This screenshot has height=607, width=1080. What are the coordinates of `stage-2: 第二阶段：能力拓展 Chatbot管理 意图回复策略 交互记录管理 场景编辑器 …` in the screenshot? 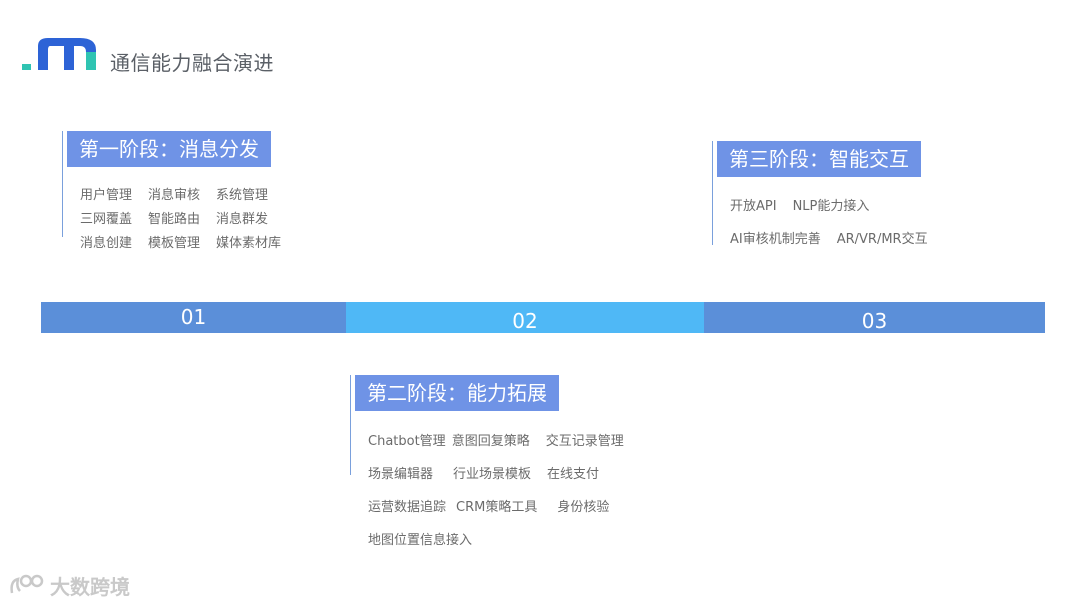 It's located at (530, 465).